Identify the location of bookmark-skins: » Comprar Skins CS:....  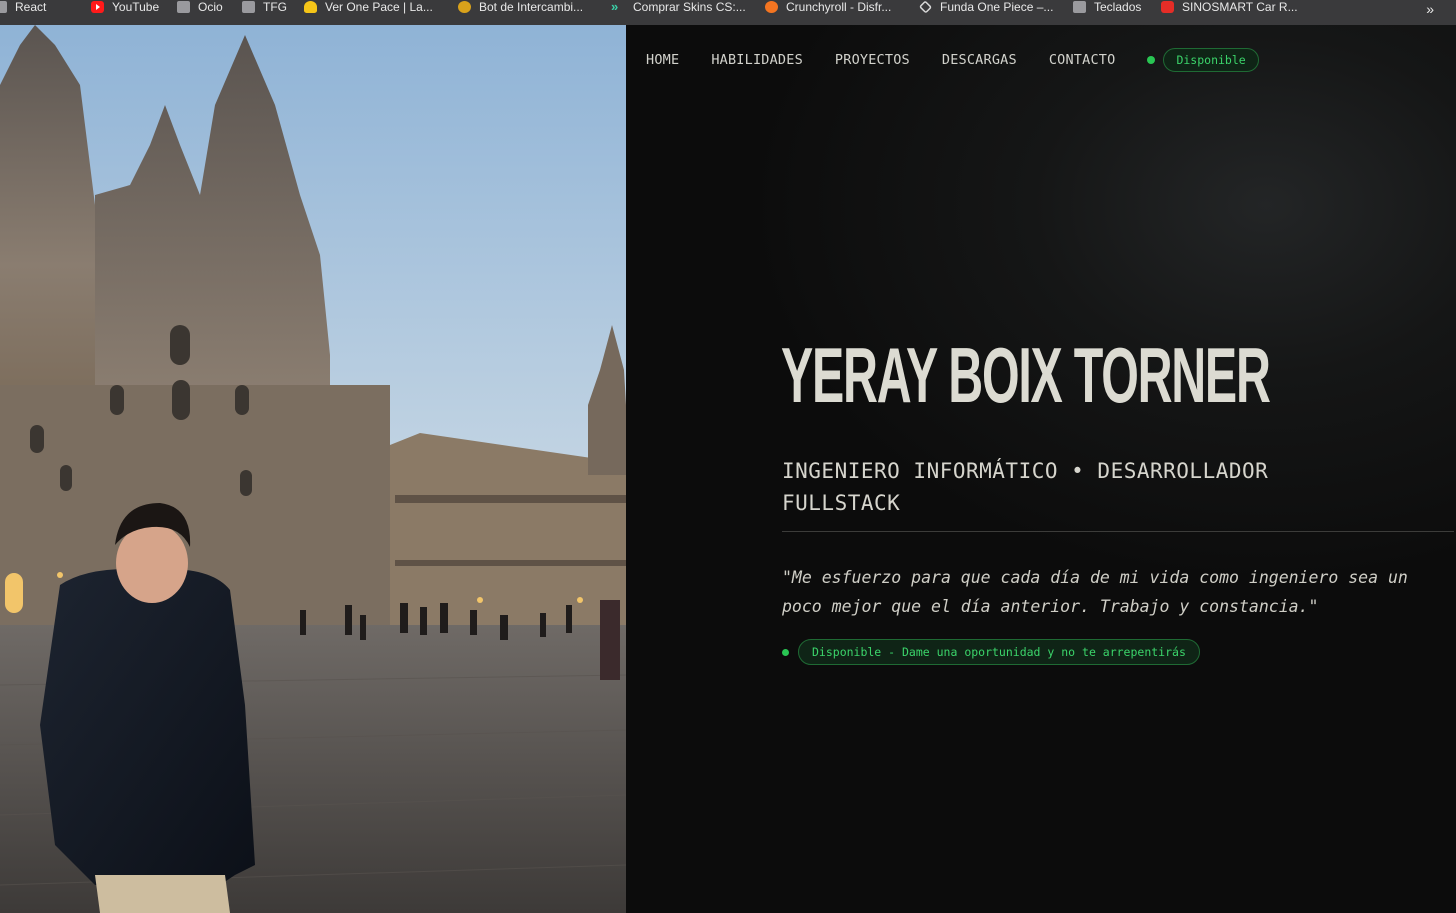
(678, 7).